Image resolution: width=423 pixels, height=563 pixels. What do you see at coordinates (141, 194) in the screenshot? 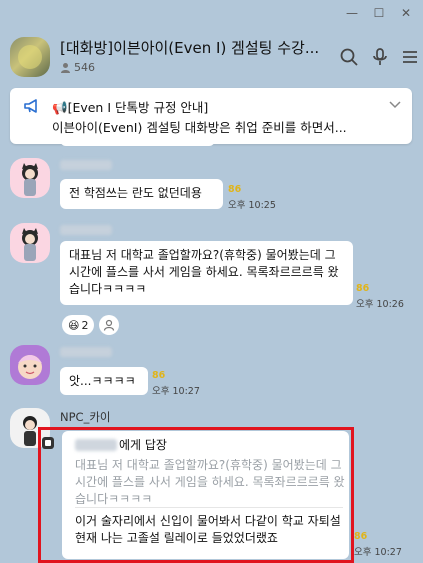
I see `message-bubble: 전 학점쓰는 란도 없던데용` at bounding box center [141, 194].